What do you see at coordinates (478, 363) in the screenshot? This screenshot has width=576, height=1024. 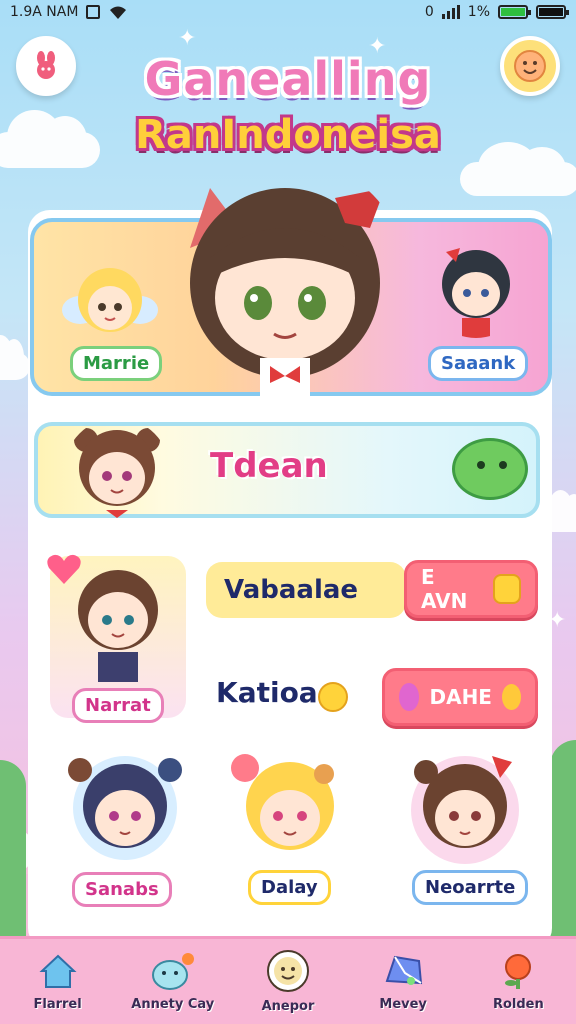 I see `character-name-chip: Saaank` at bounding box center [478, 363].